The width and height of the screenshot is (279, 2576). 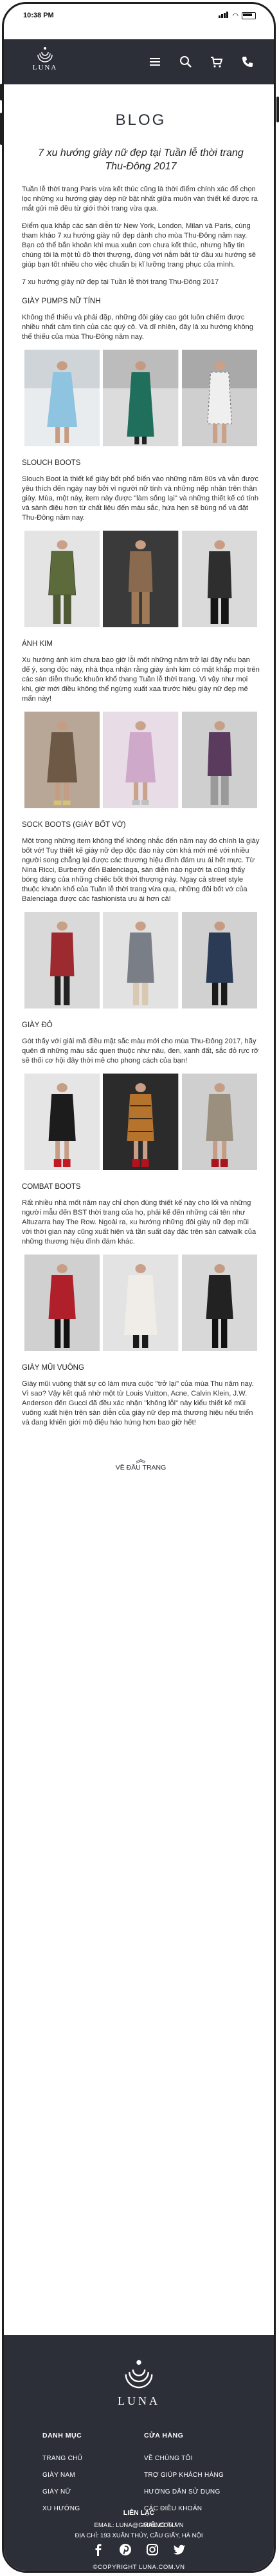 What do you see at coordinates (224, 16) in the screenshot?
I see `signal-icon` at bounding box center [224, 16].